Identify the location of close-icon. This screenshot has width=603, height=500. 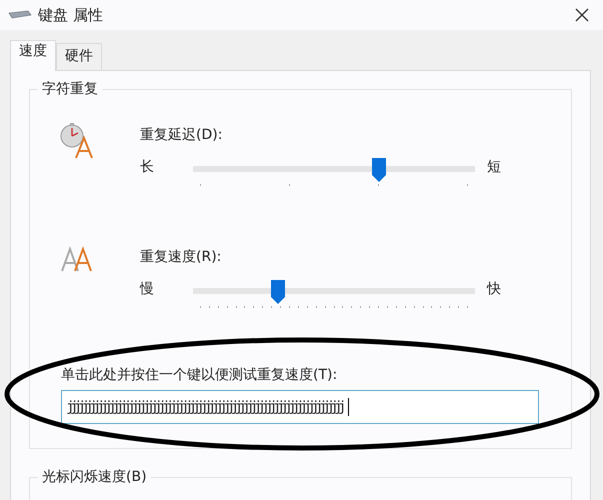
(582, 15).